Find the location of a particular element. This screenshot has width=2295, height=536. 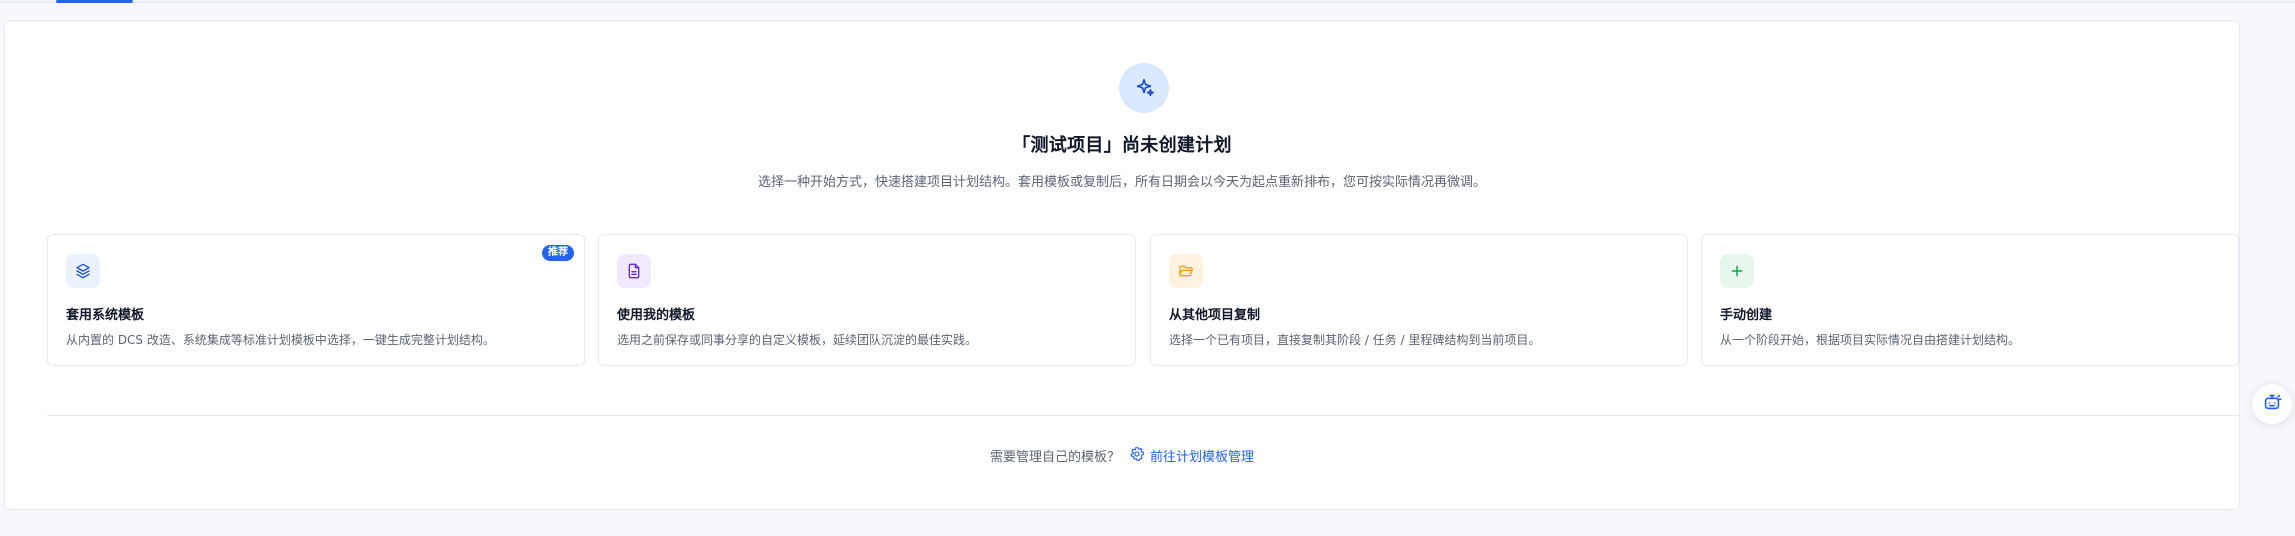

settings-icon is located at coordinates (1137, 455).